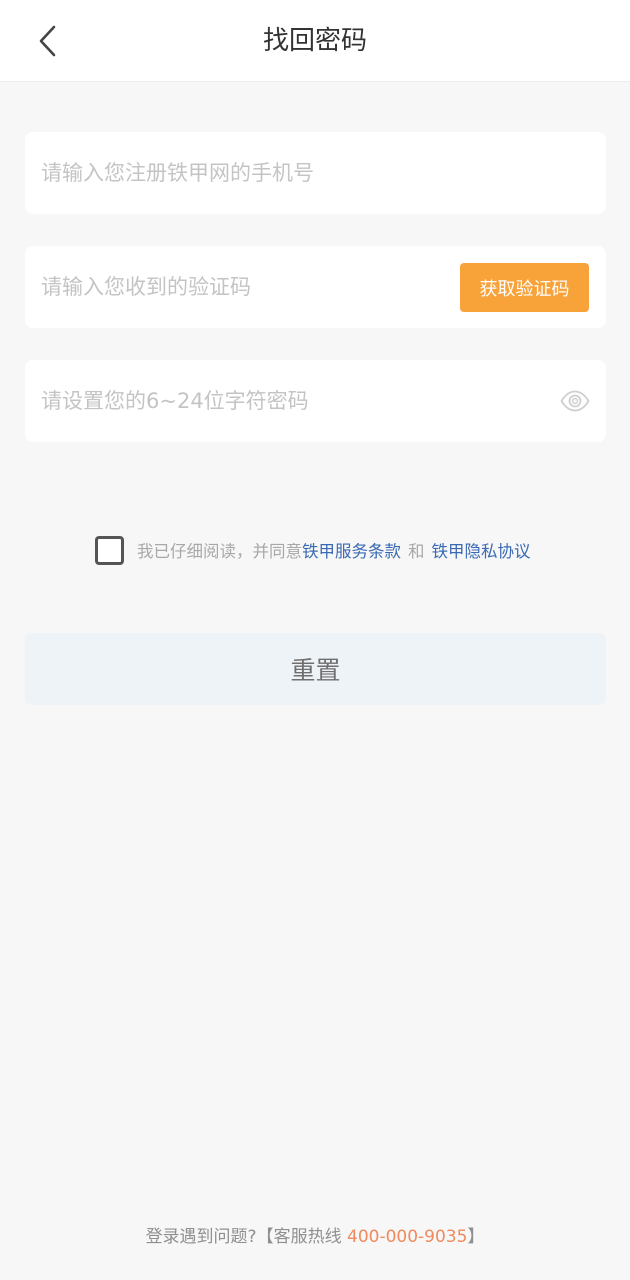 This screenshot has height=1280, width=630. Describe the element at coordinates (416, 551) in the screenshot. I see `agreement-and: 和` at that location.